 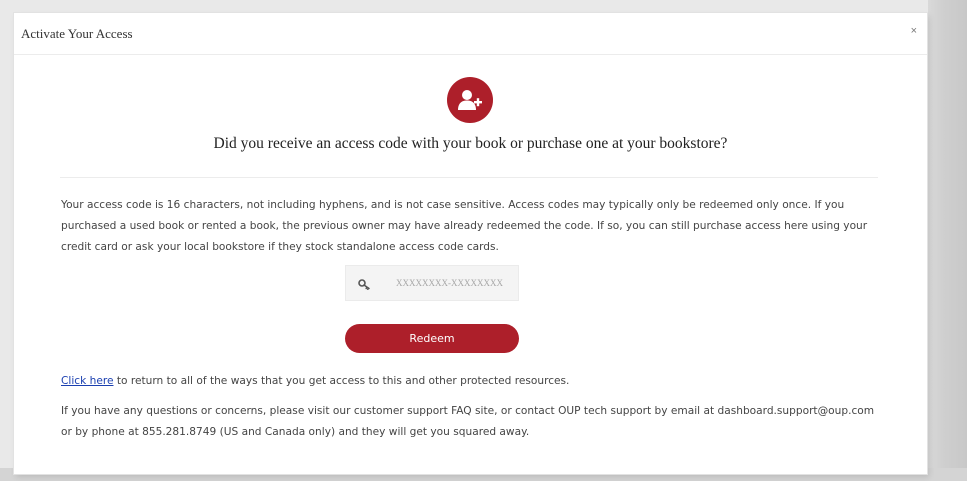 I want to click on access-code-field, so click(x=432, y=283).